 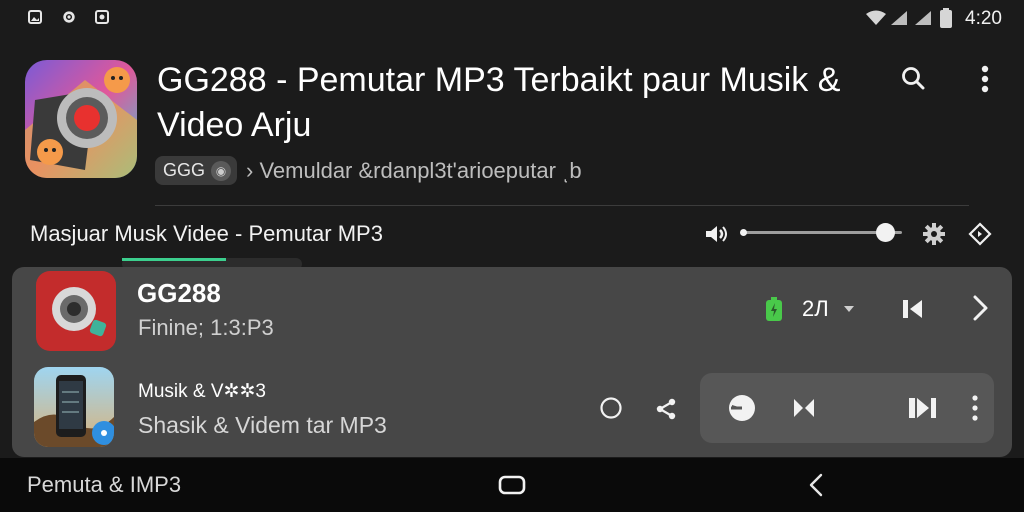 What do you see at coordinates (876, 20) in the screenshot?
I see `wifi-icon` at bounding box center [876, 20].